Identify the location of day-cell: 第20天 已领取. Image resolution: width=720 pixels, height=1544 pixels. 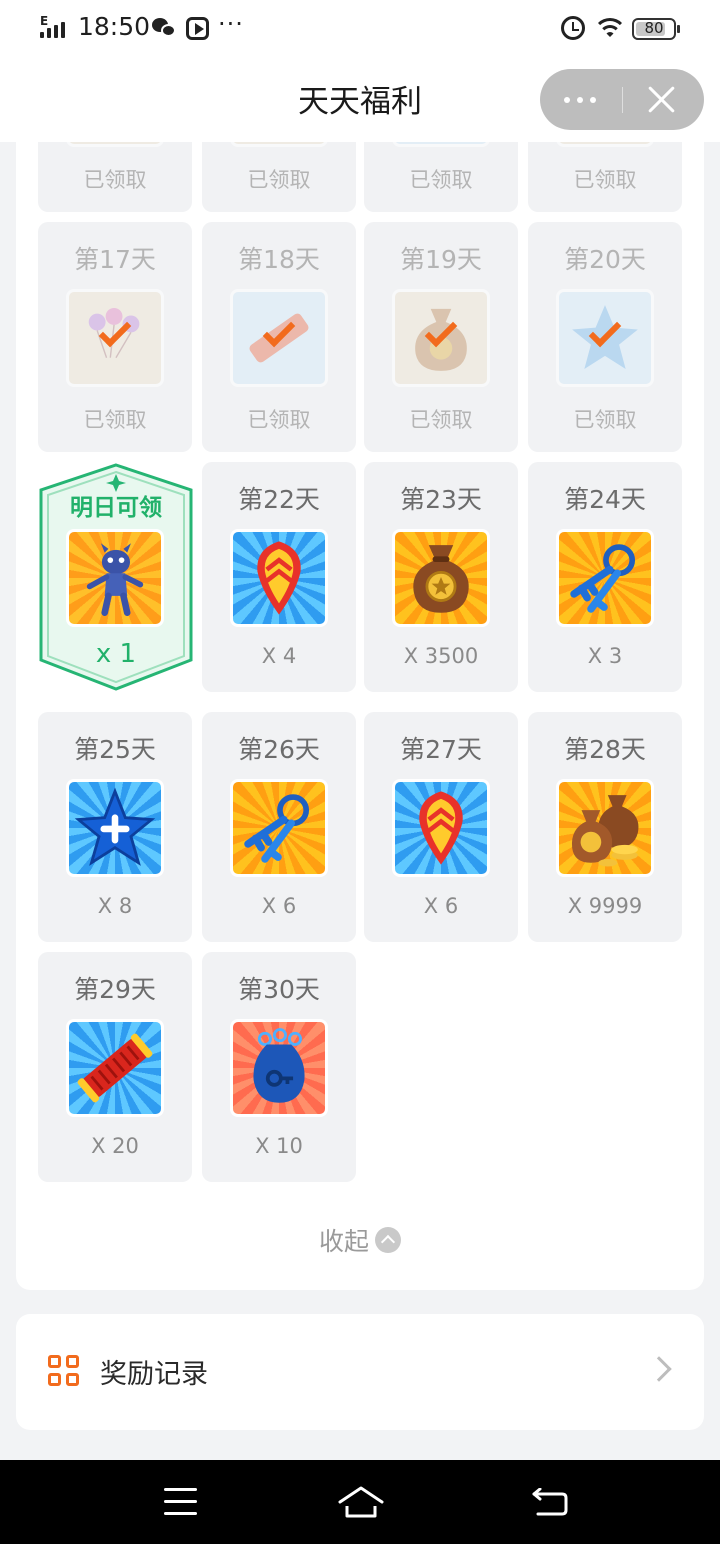
(605, 337).